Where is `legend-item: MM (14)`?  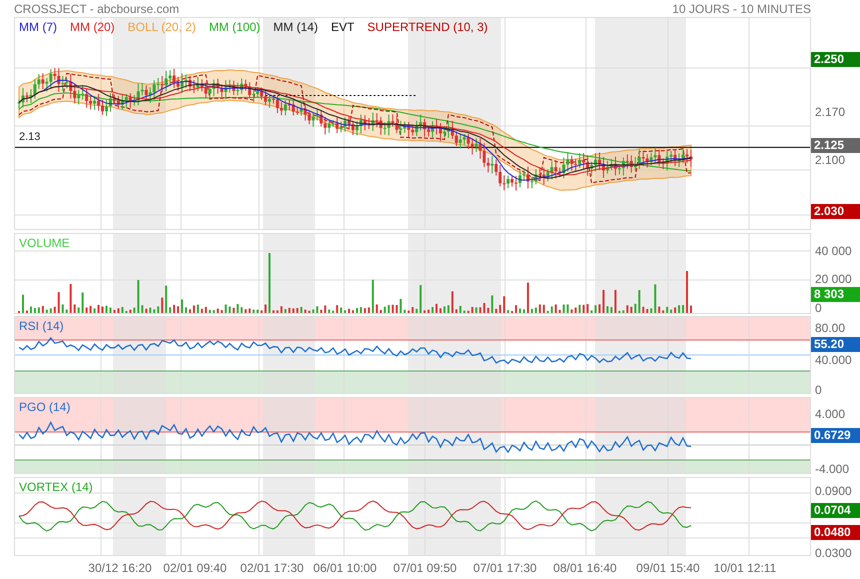
legend-item: MM (14) is located at coordinates (295, 27).